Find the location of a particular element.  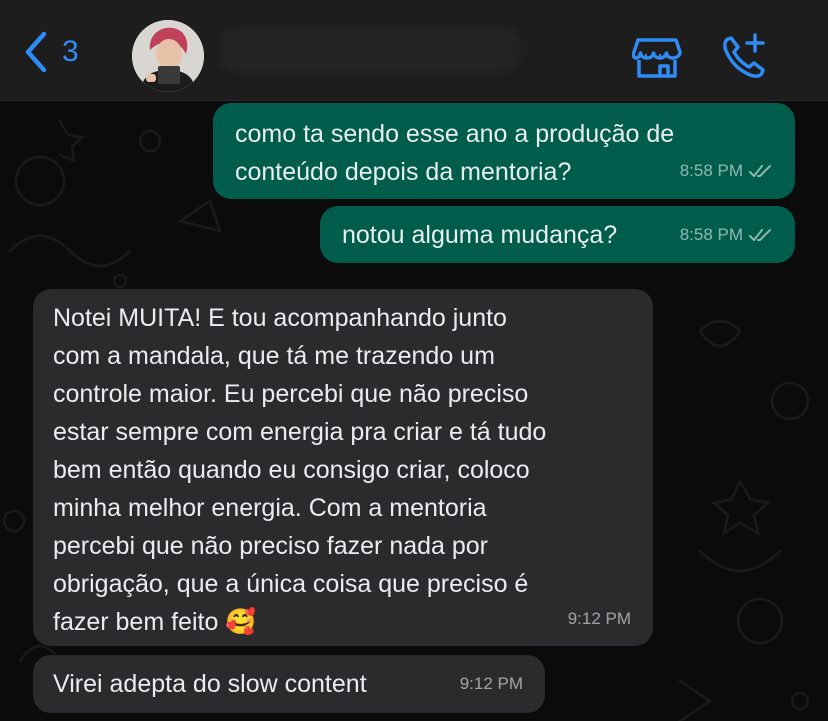

message-bubble-outgoing: notou alguma mudança? 8:58 PM is located at coordinates (557, 234).